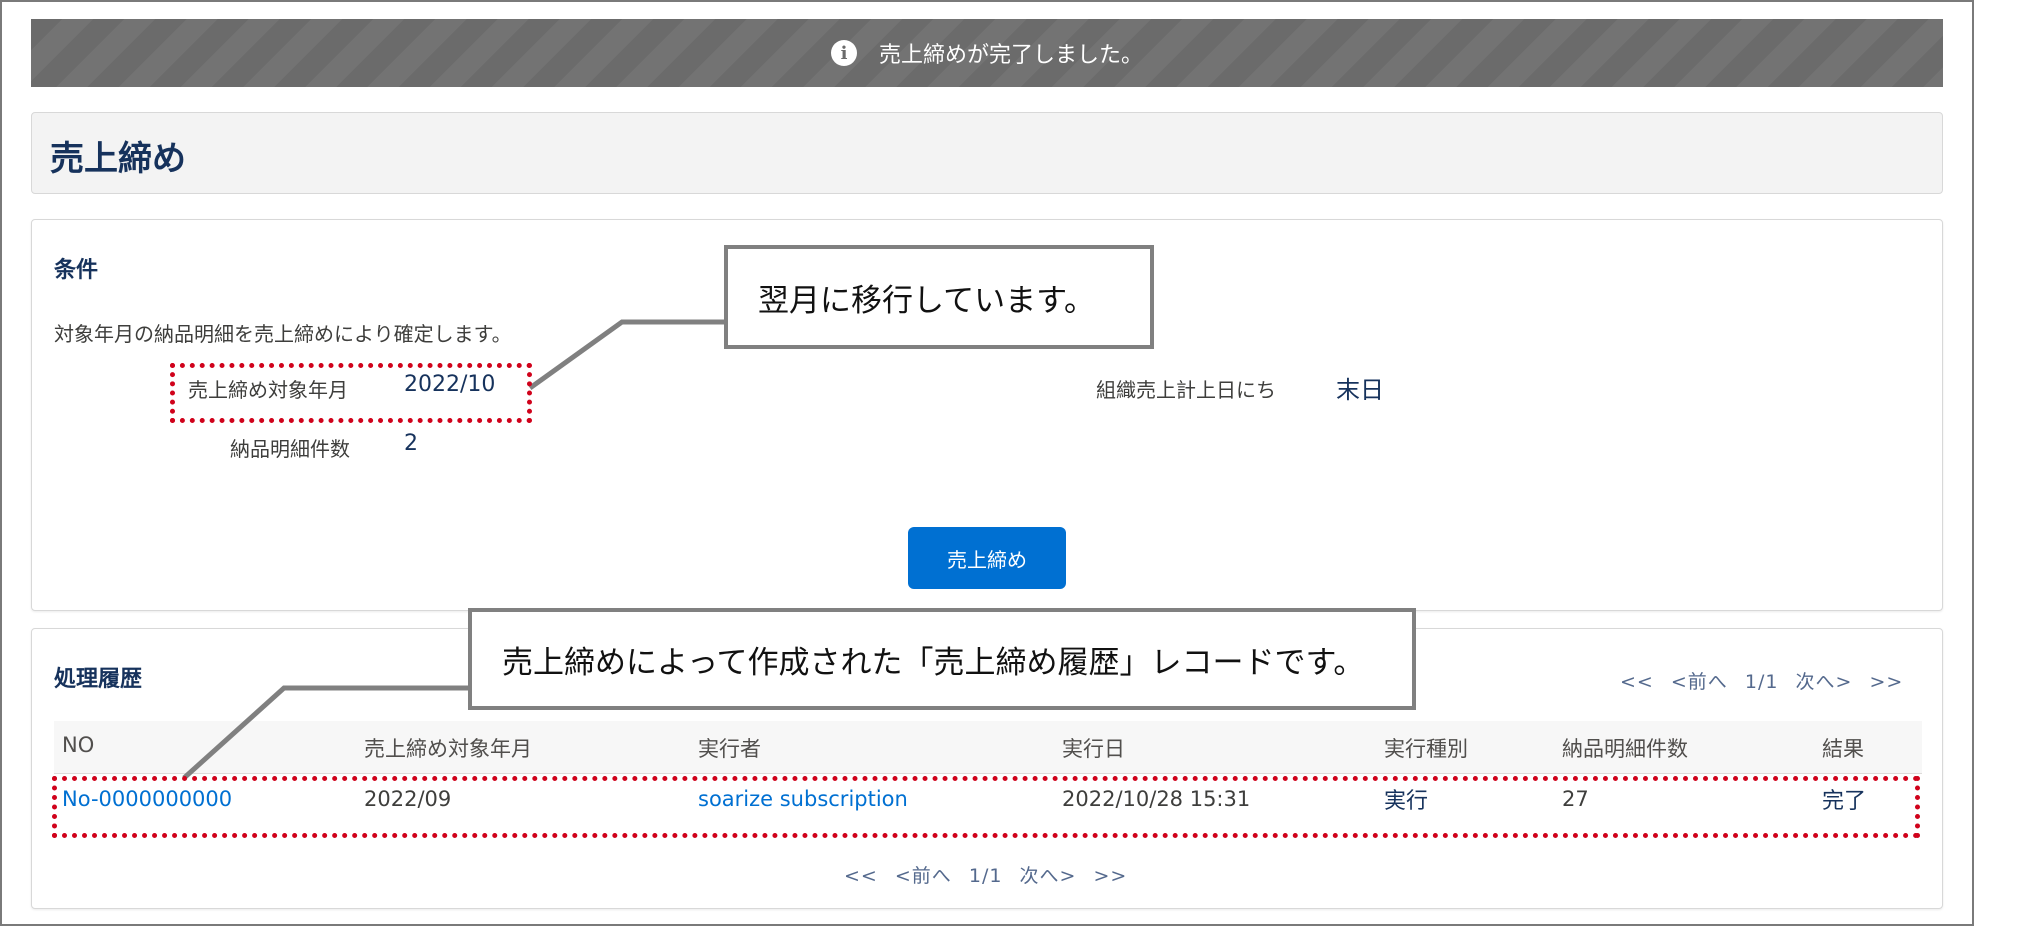 This screenshot has width=2027, height=928. Describe the element at coordinates (326, 732) in the screenshot. I see `callout-2-connector` at that location.